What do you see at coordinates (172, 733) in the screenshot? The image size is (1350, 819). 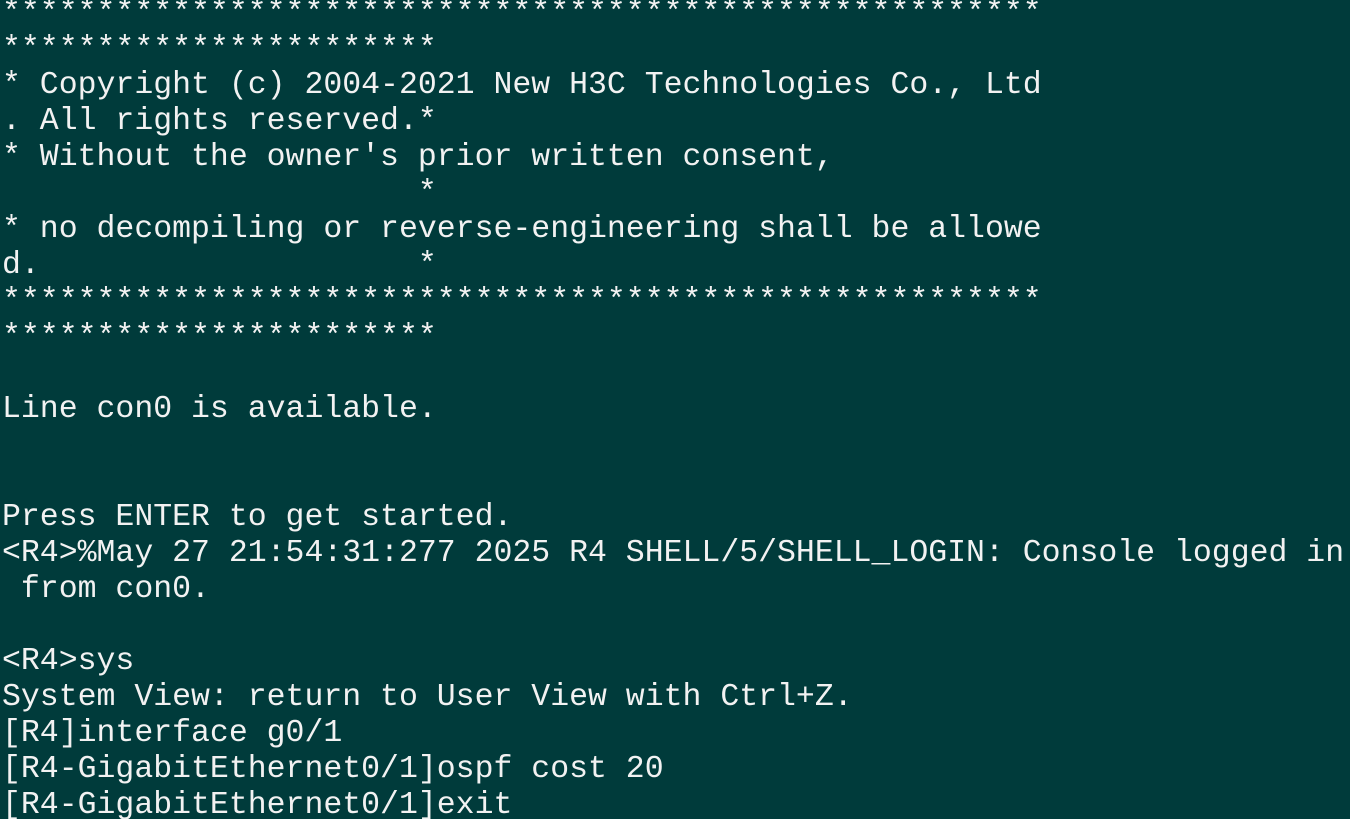 I see `terminal-line-cmd-interface: [R4]interface g0/1` at bounding box center [172, 733].